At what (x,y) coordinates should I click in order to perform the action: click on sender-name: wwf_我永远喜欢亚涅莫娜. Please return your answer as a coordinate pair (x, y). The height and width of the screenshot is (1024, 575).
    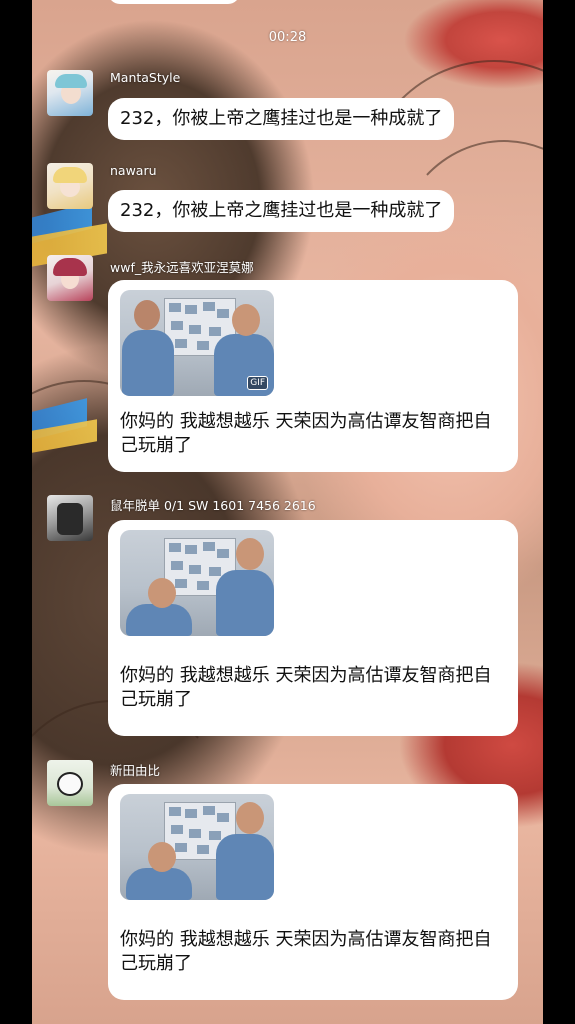
    Looking at the image, I should click on (182, 266).